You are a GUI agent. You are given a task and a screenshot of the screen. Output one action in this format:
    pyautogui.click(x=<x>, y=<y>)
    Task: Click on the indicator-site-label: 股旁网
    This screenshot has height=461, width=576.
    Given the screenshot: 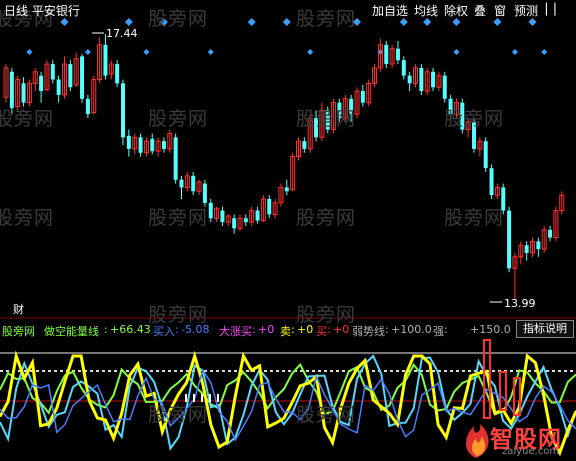 What is the action you would take?
    pyautogui.click(x=18, y=331)
    